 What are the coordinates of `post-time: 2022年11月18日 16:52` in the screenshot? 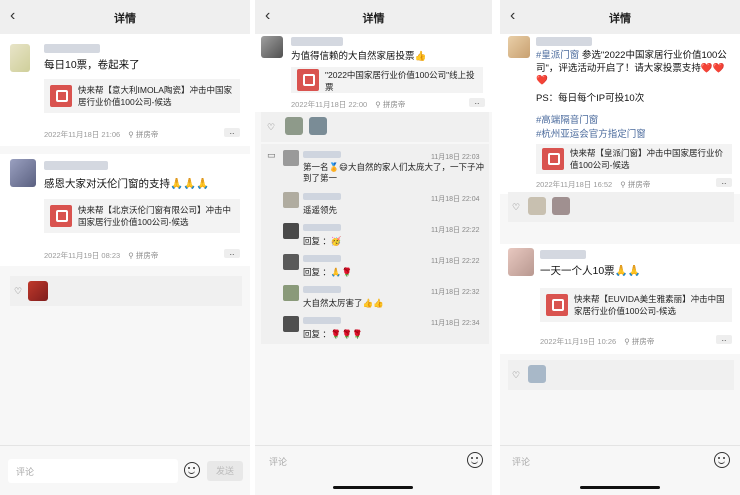 It's located at (574, 184).